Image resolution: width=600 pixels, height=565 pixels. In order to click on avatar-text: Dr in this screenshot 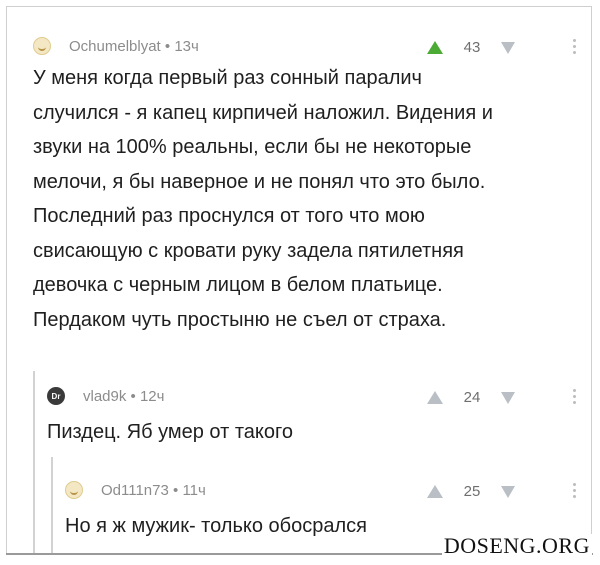, I will do `click(56, 396)`.